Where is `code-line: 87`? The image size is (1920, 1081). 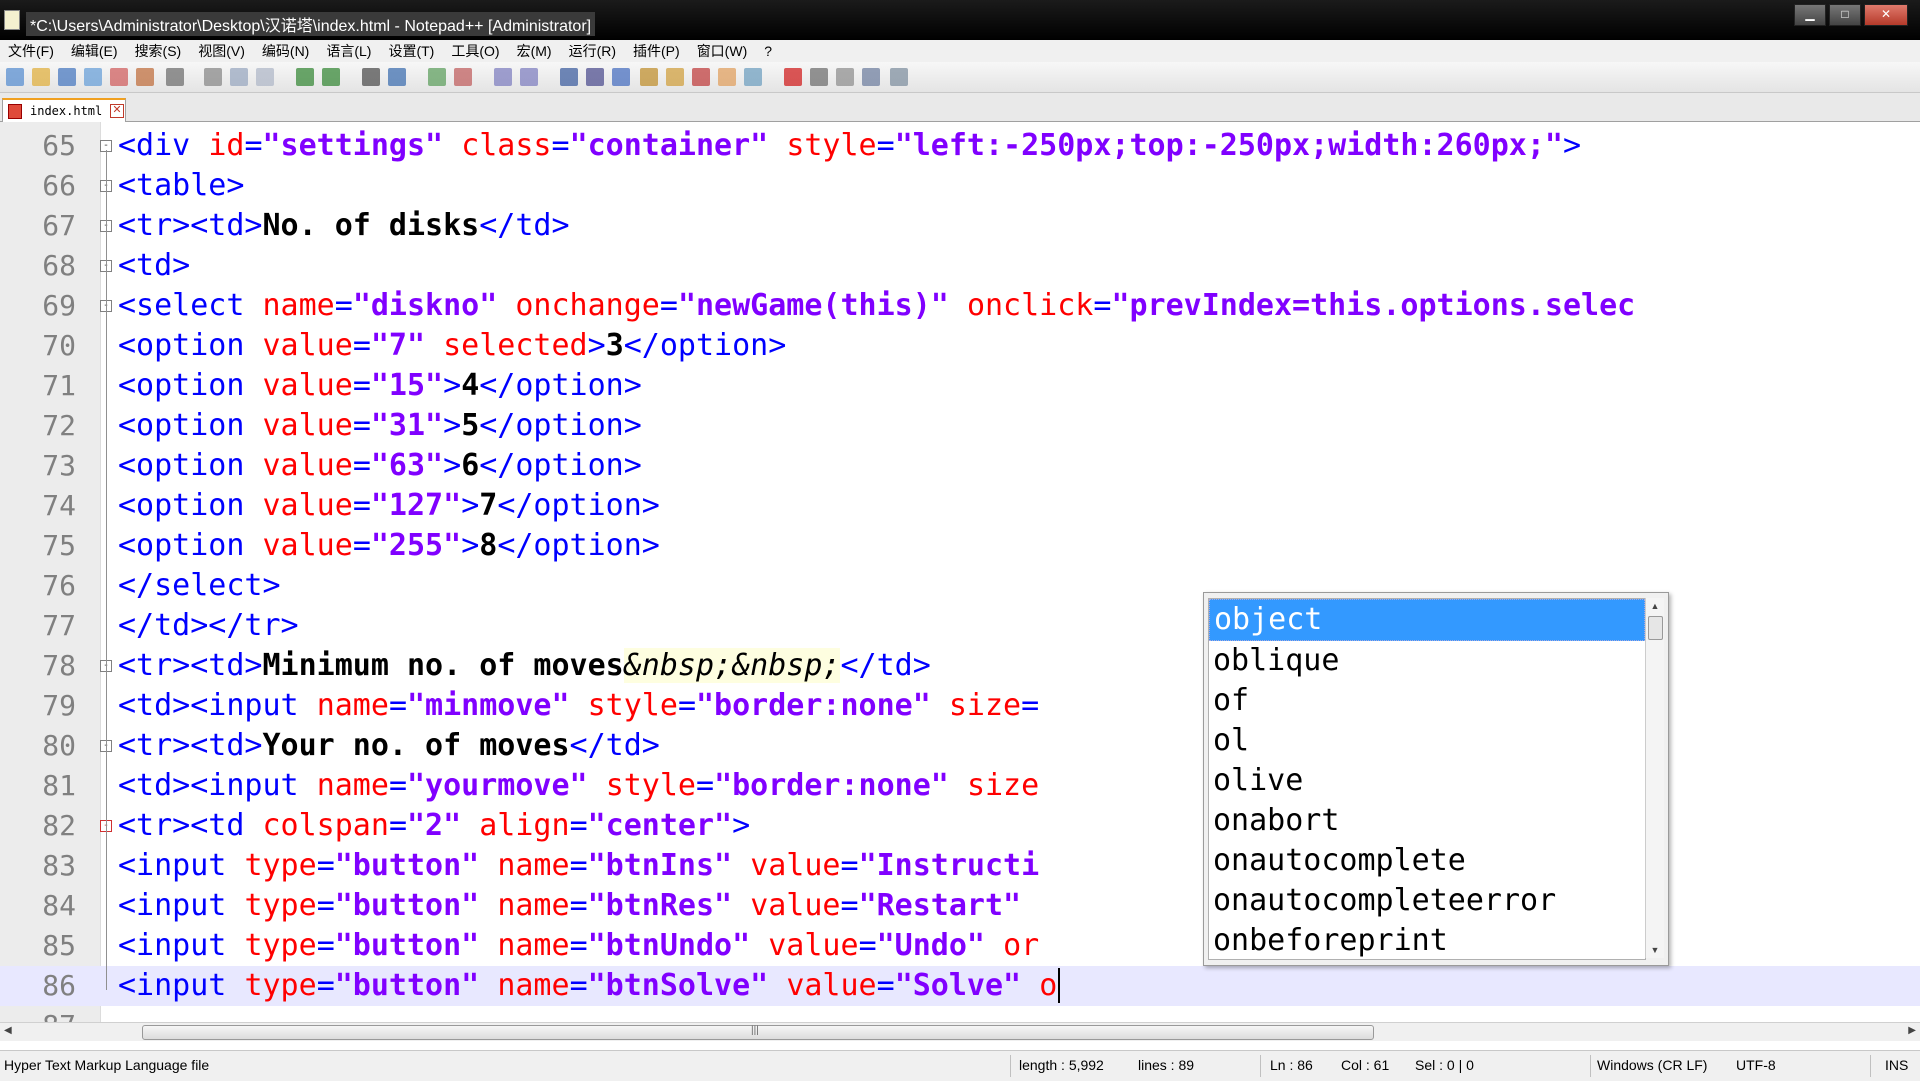
code-line: 87 is located at coordinates (960, 1014).